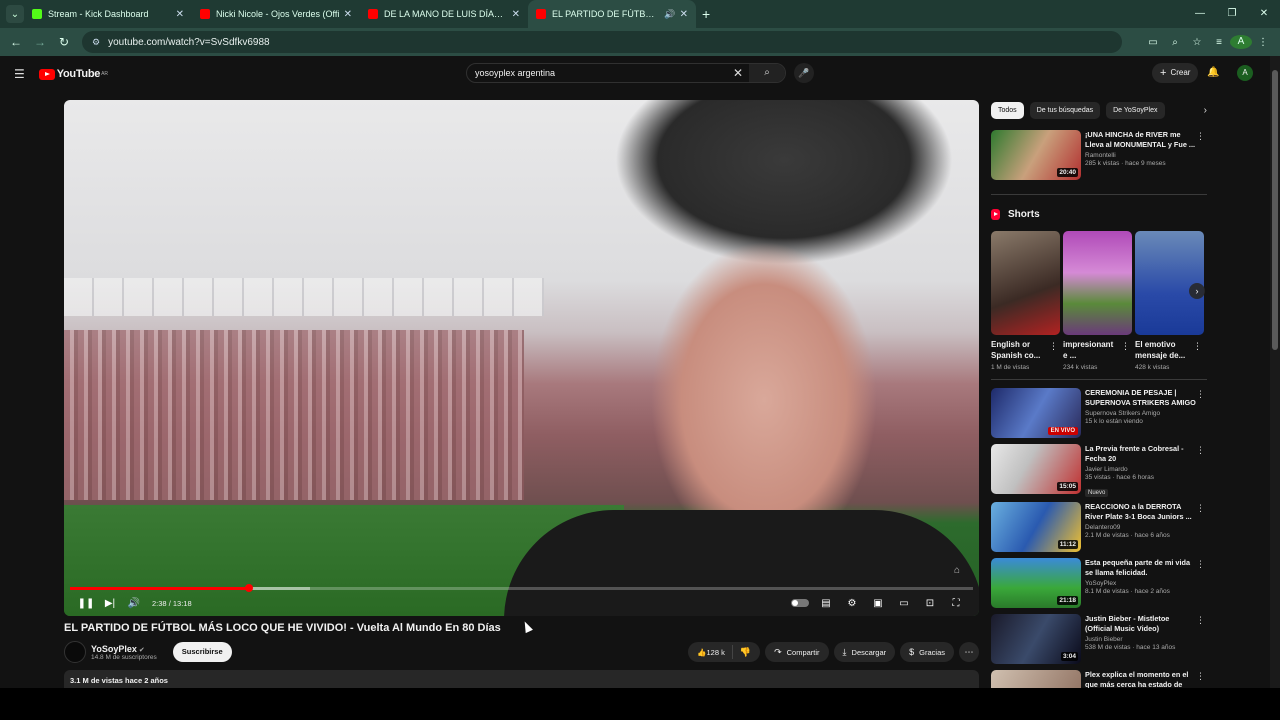 The height and width of the screenshot is (720, 1280). I want to click on create-button: + Crear, so click(1175, 73).